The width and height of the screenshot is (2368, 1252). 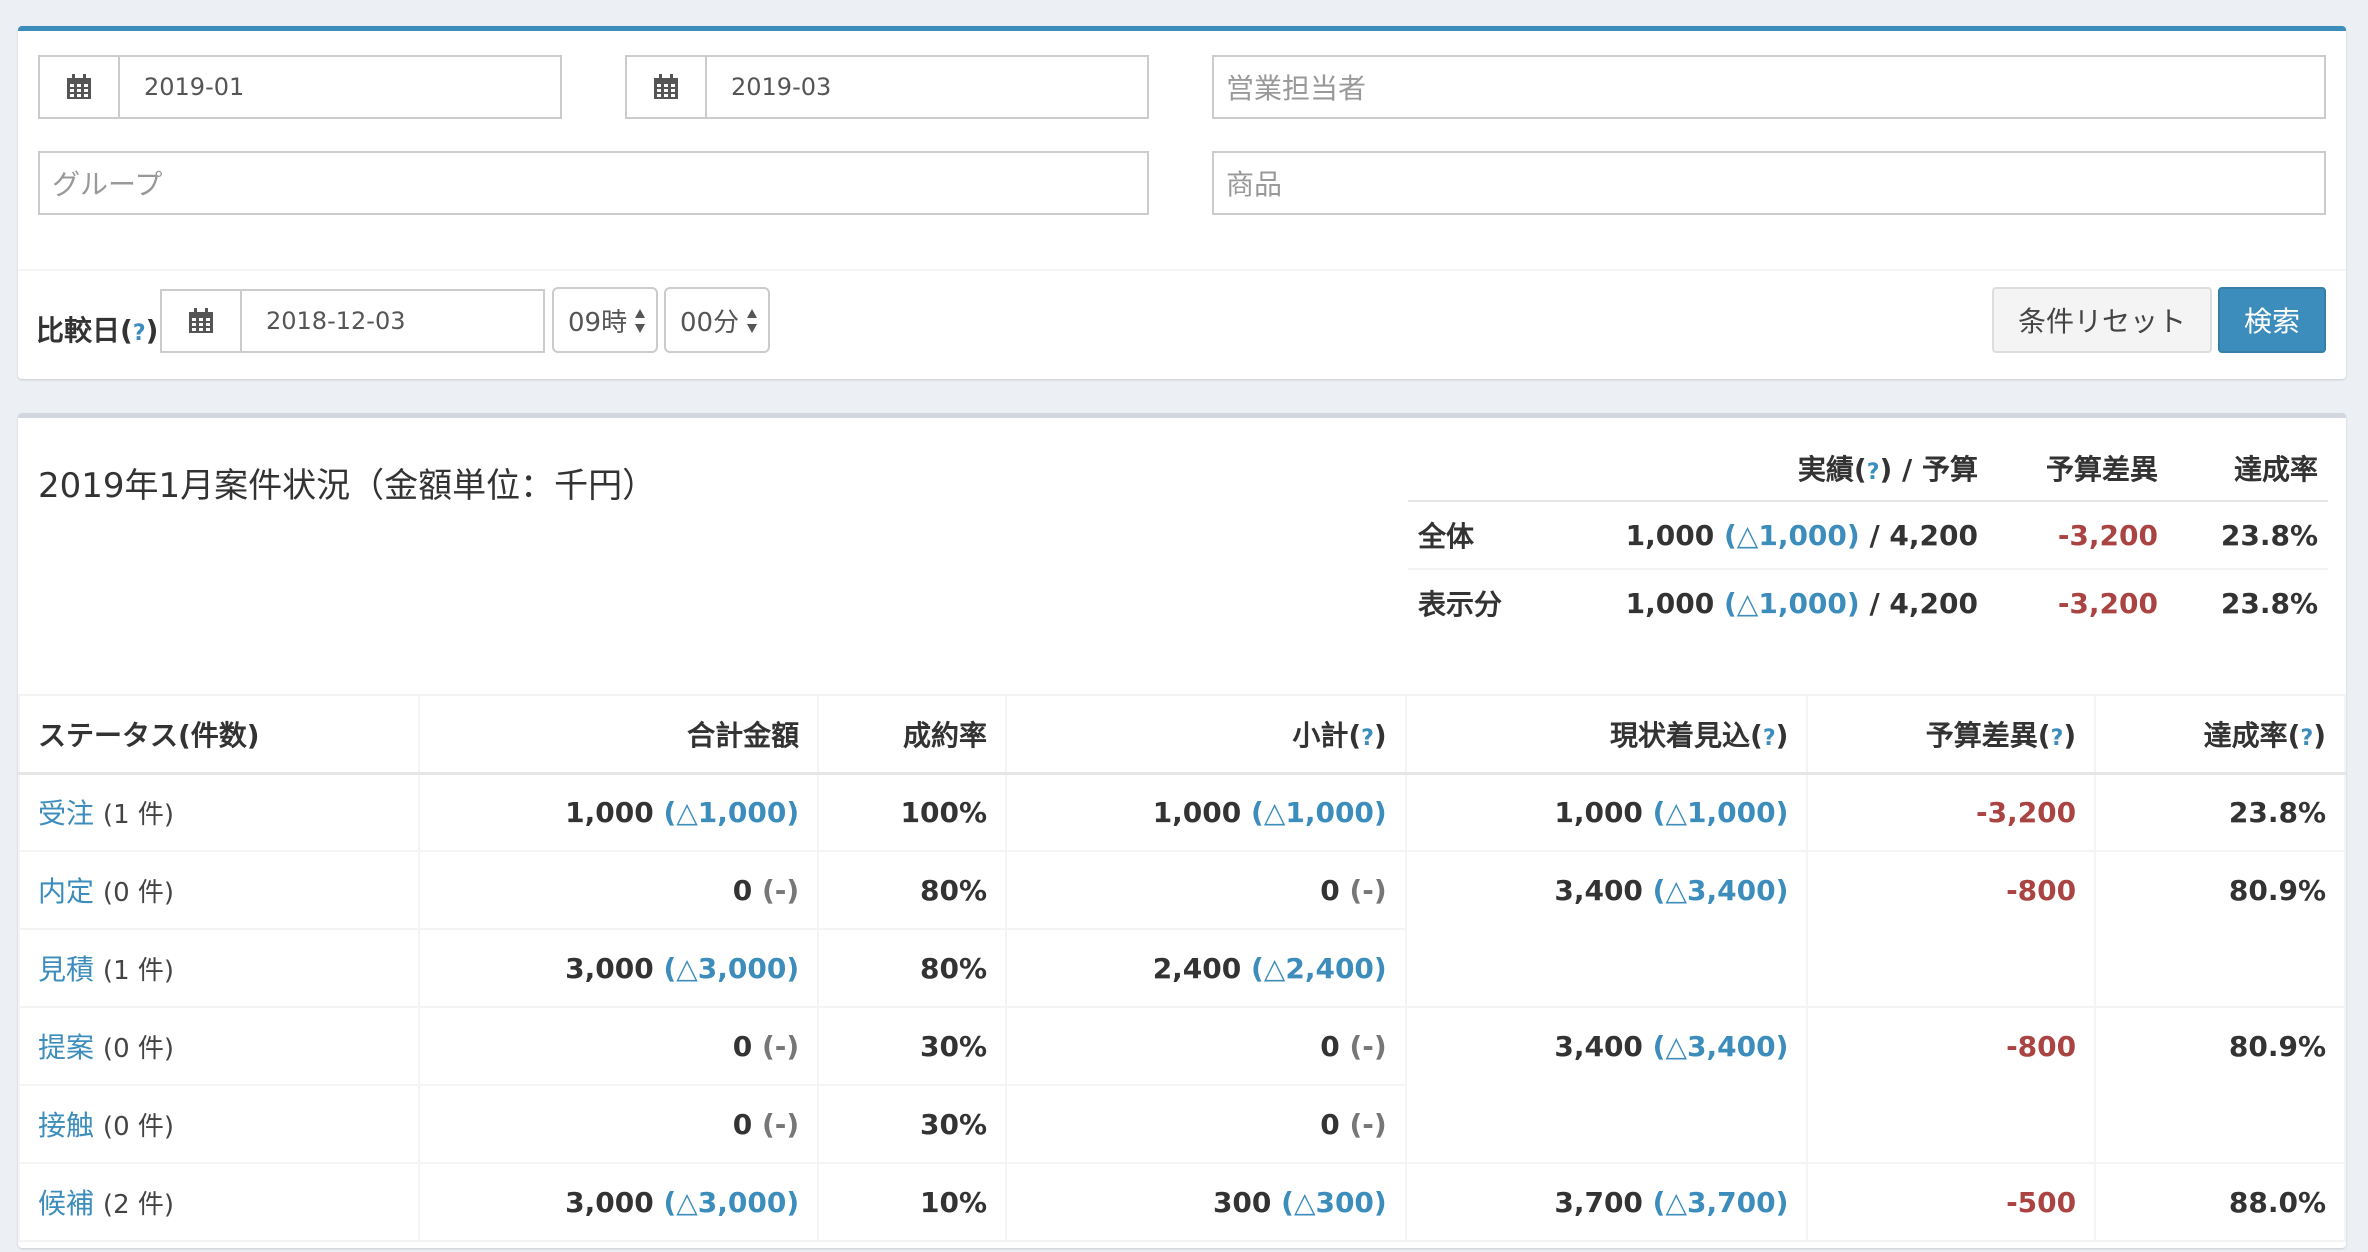 I want to click on from-date-input: 2019-01, so click(x=340, y=87).